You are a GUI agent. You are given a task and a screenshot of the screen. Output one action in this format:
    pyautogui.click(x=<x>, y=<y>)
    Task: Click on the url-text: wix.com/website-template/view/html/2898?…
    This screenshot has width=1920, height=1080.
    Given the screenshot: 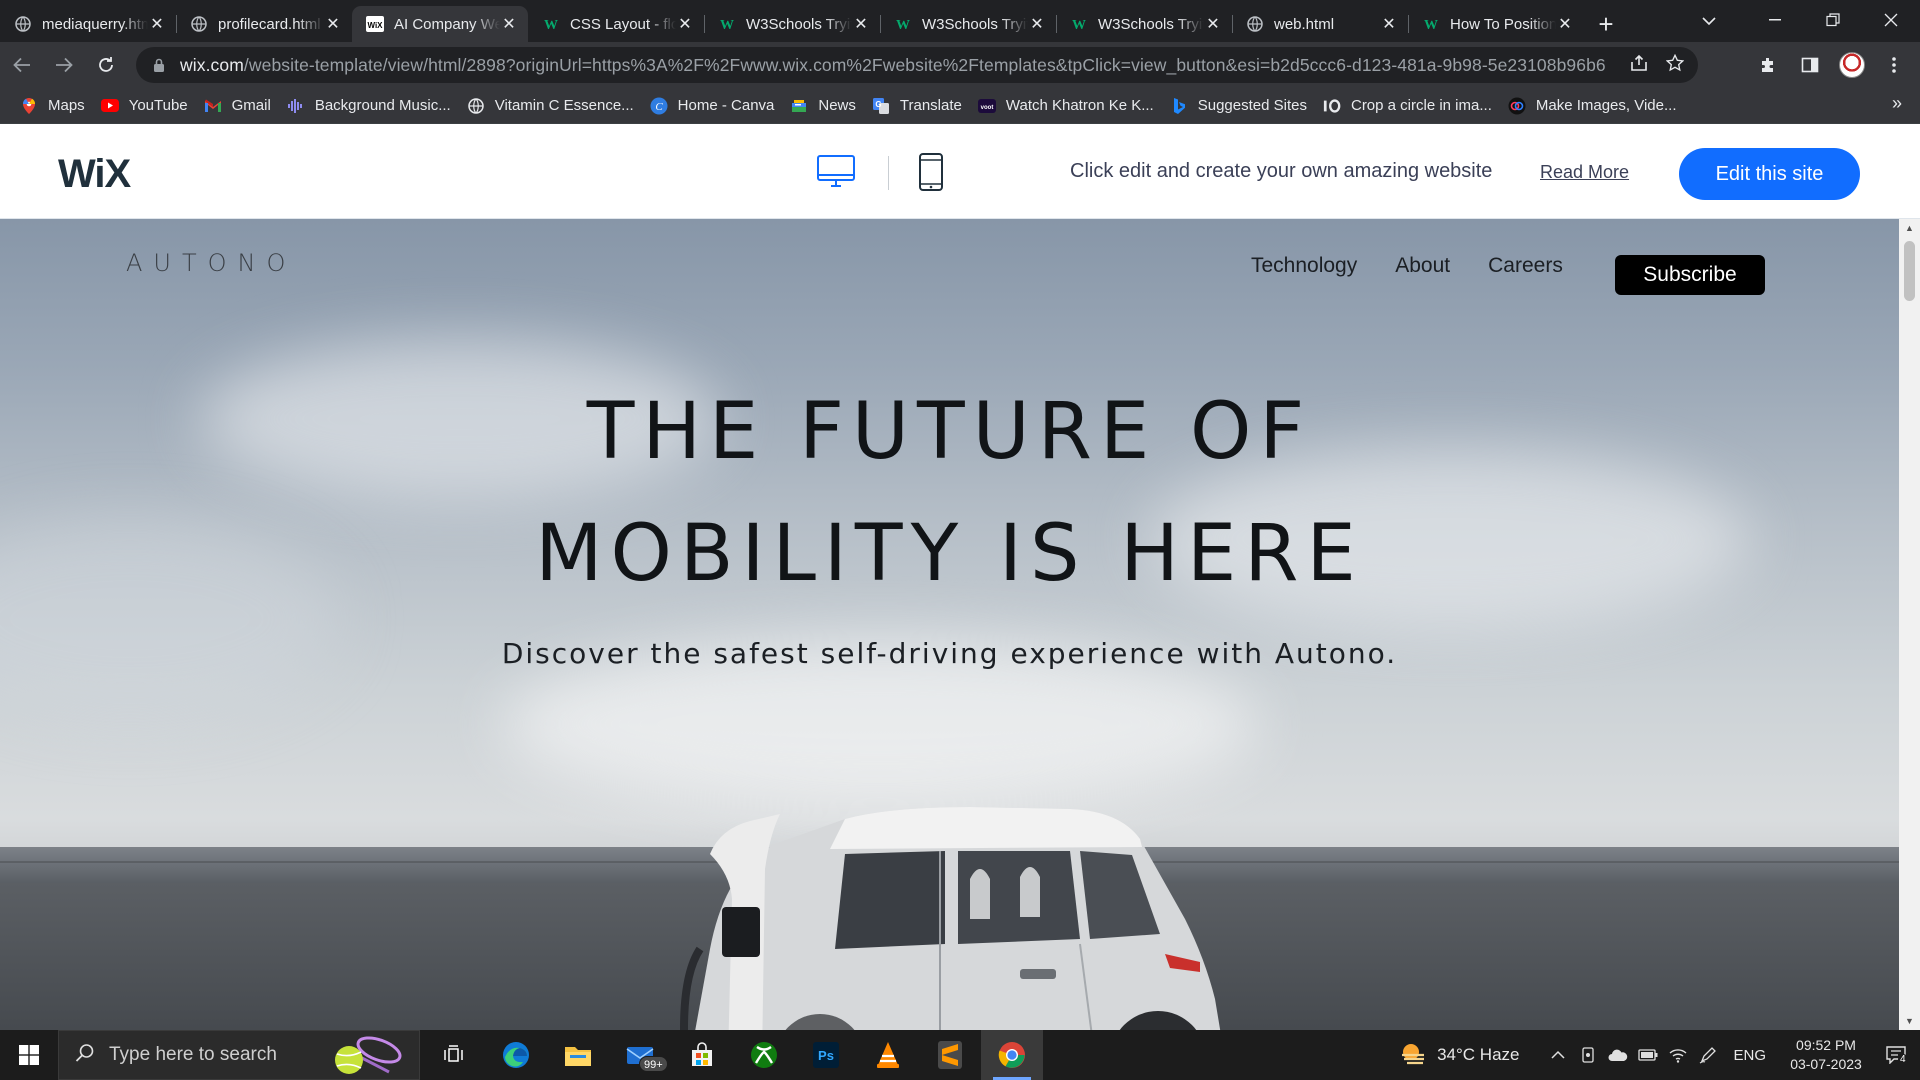 What is the action you would take?
    pyautogui.click(x=893, y=65)
    